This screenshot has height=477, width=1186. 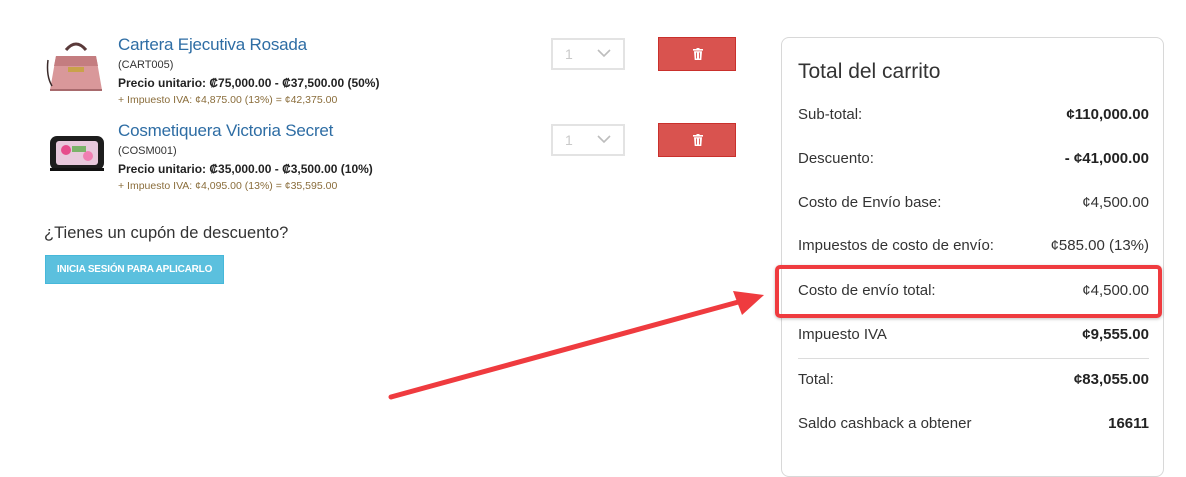 I want to click on annotation-arrow-icon, so click(x=576, y=345).